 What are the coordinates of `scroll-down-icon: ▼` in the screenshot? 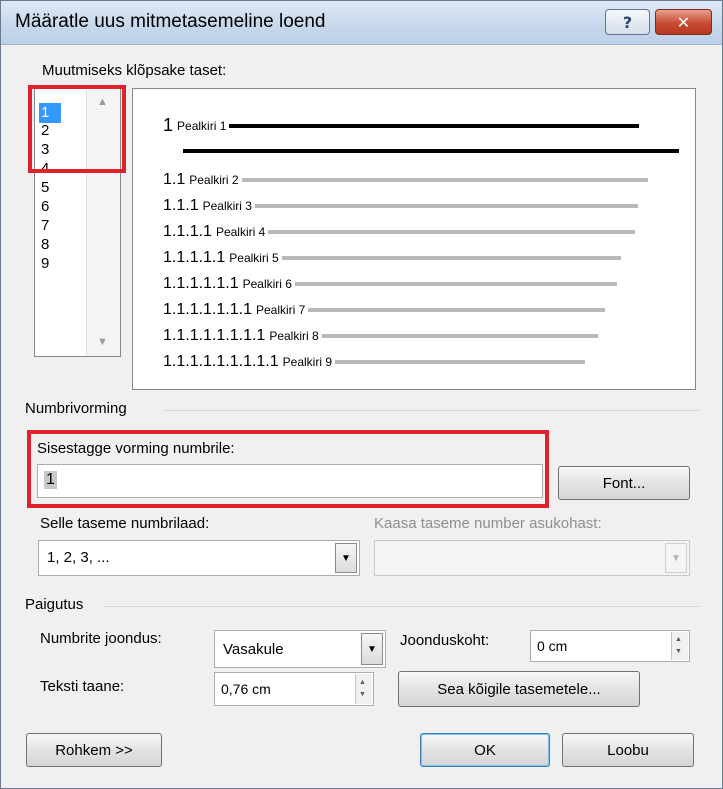 It's located at (102, 342).